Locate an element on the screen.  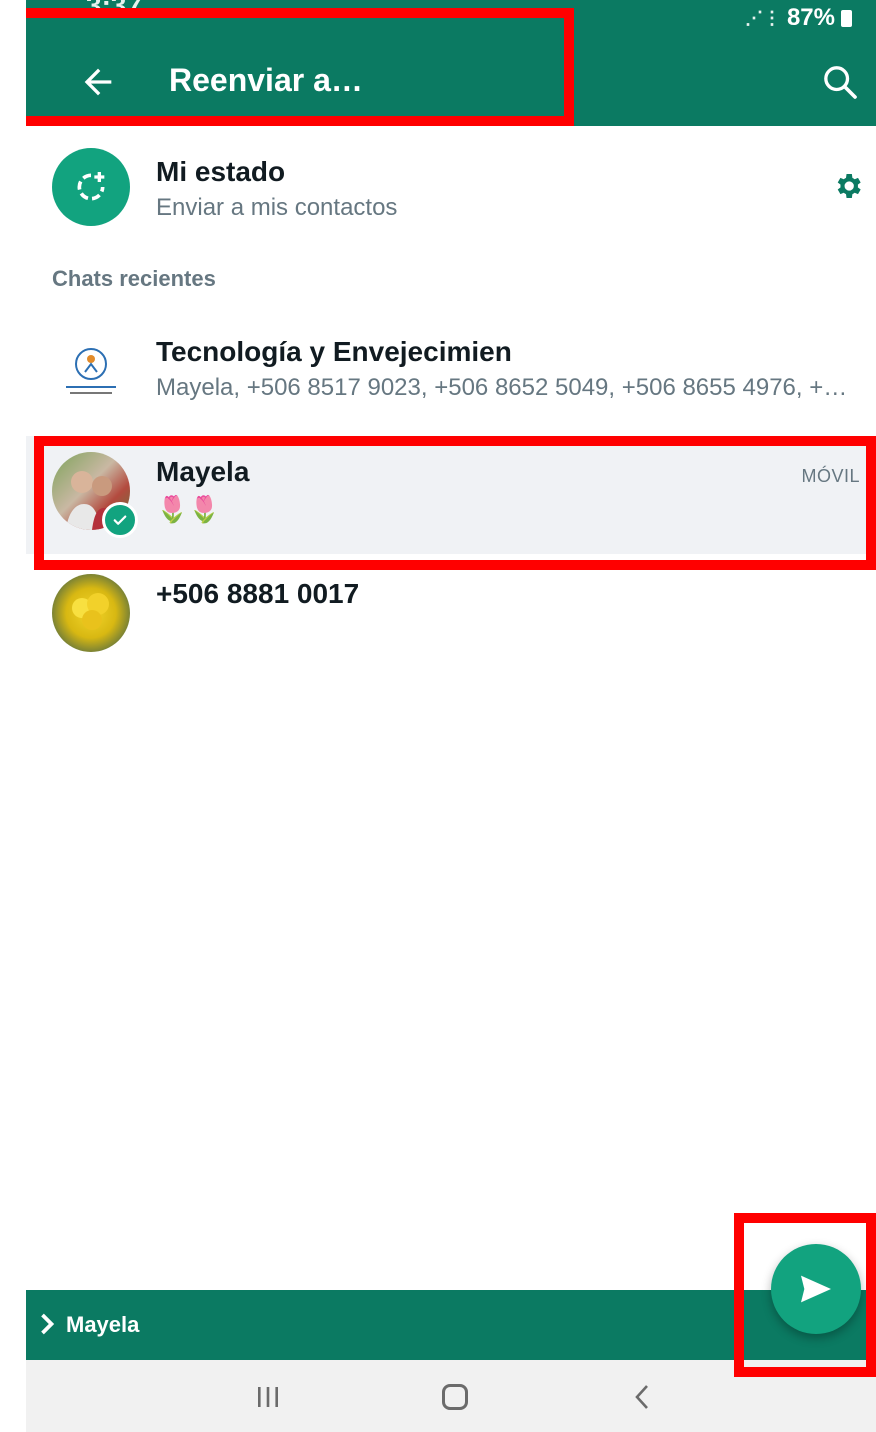
status-settings-button is located at coordinates (848, 186).